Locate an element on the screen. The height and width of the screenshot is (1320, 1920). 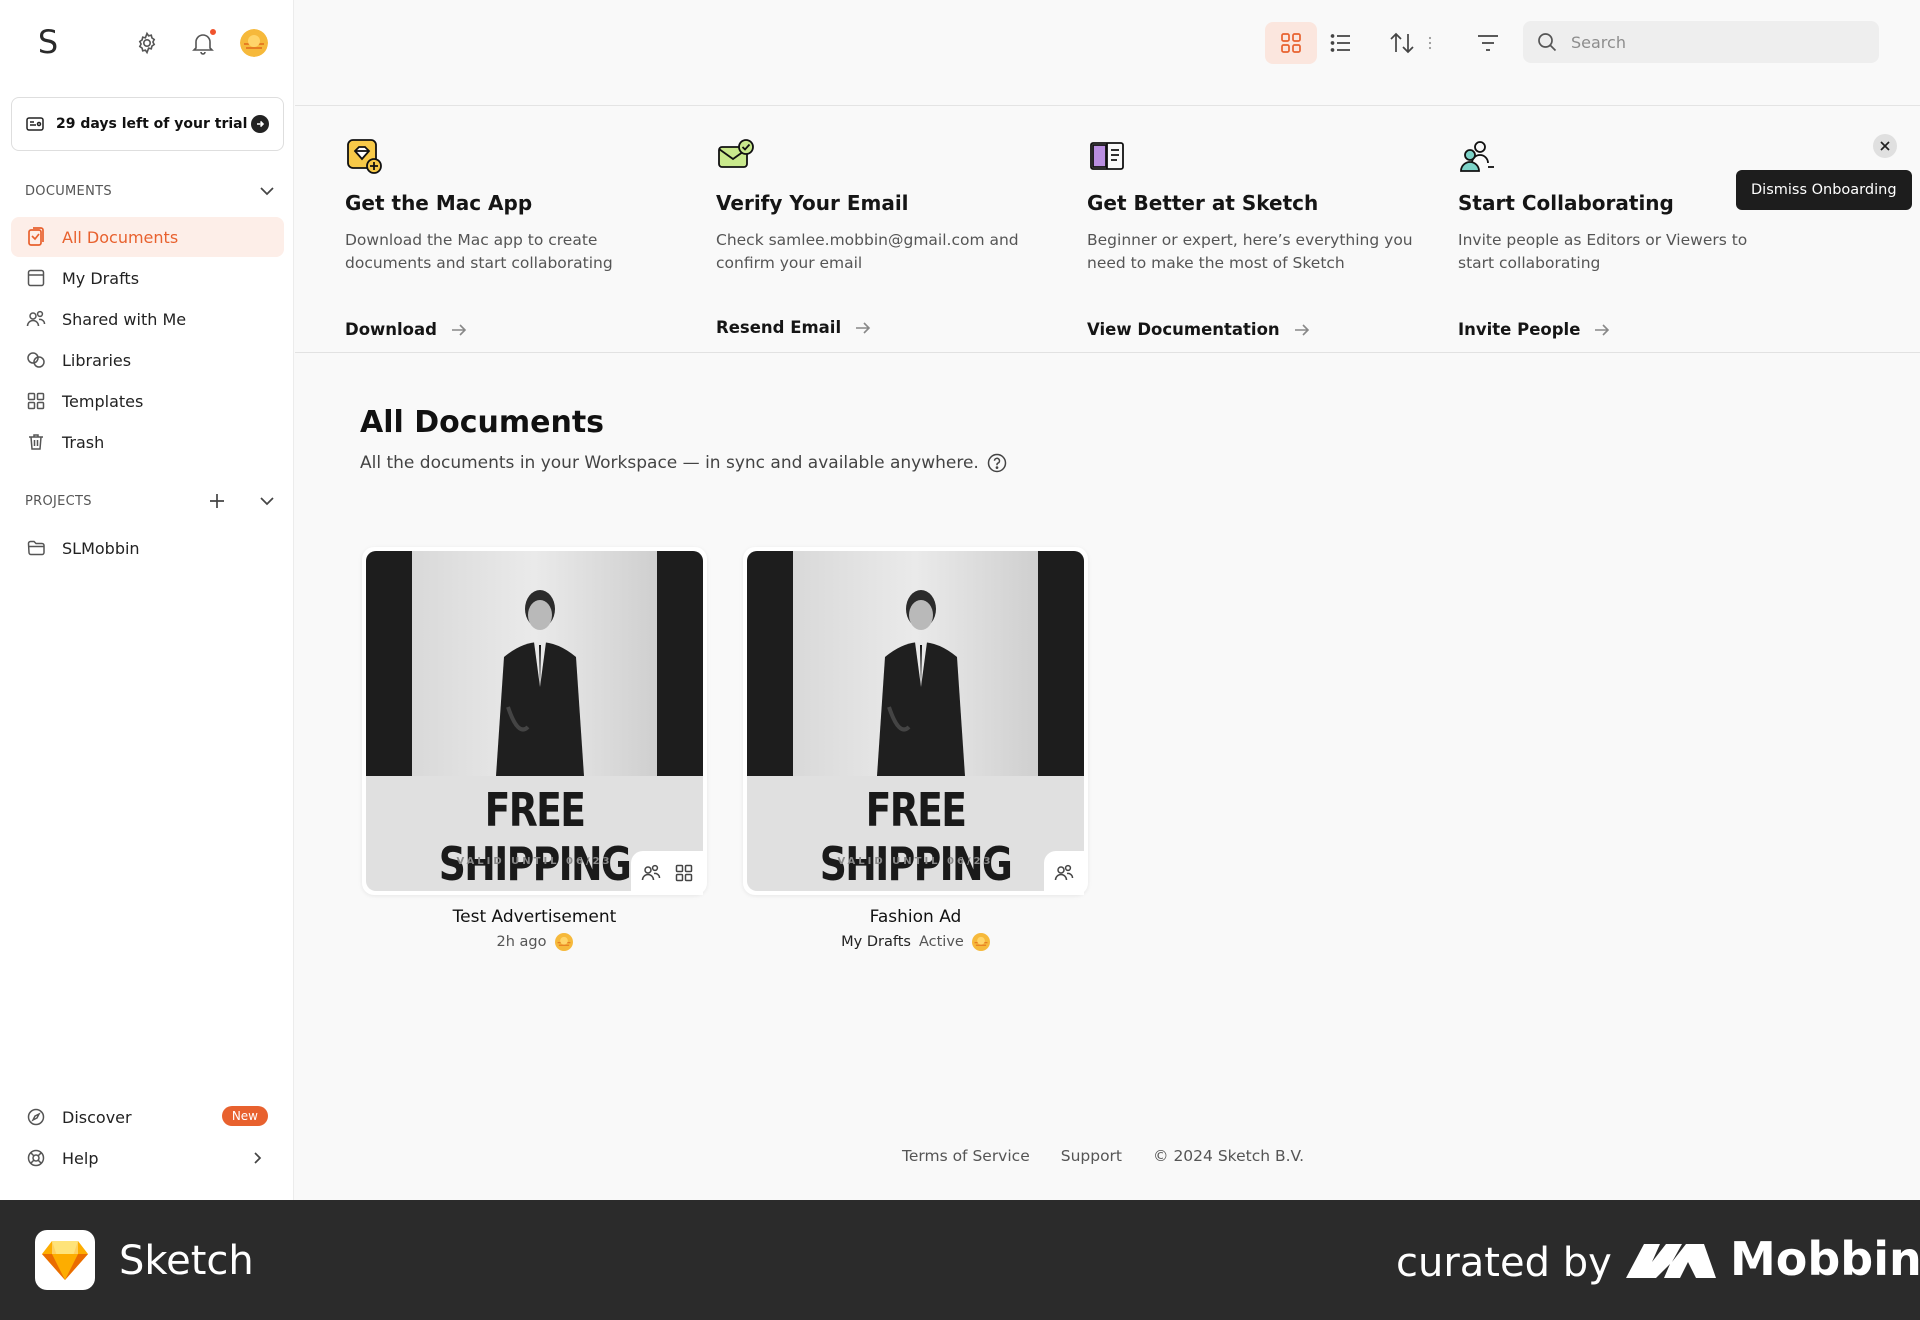
bottom-brand-bar: Sketch curated by Mobbin is located at coordinates (960, 1260).